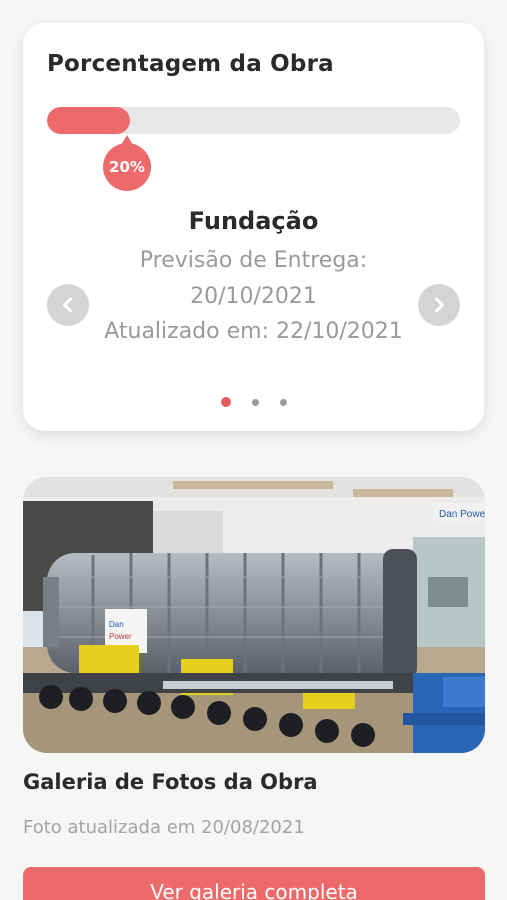  What do you see at coordinates (253, 260) in the screenshot?
I see `delivery-label: Previsão de Entrega:` at bounding box center [253, 260].